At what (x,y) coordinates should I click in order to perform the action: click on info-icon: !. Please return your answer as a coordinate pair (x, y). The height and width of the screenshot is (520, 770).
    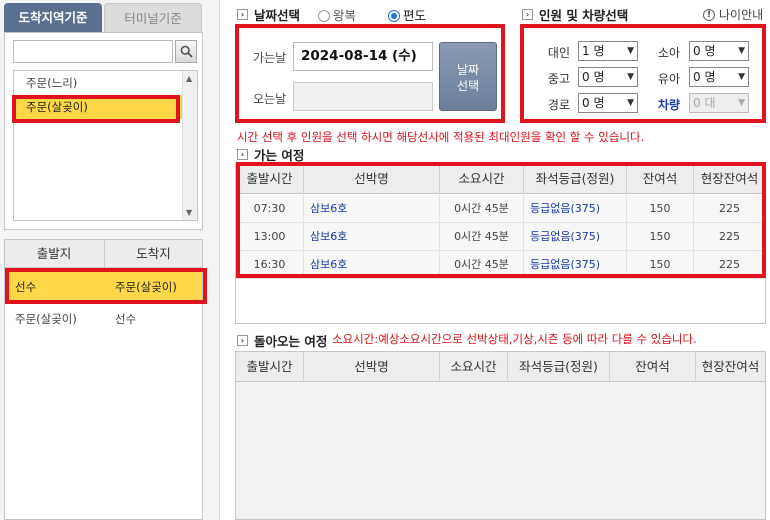
    Looking at the image, I should click on (709, 14).